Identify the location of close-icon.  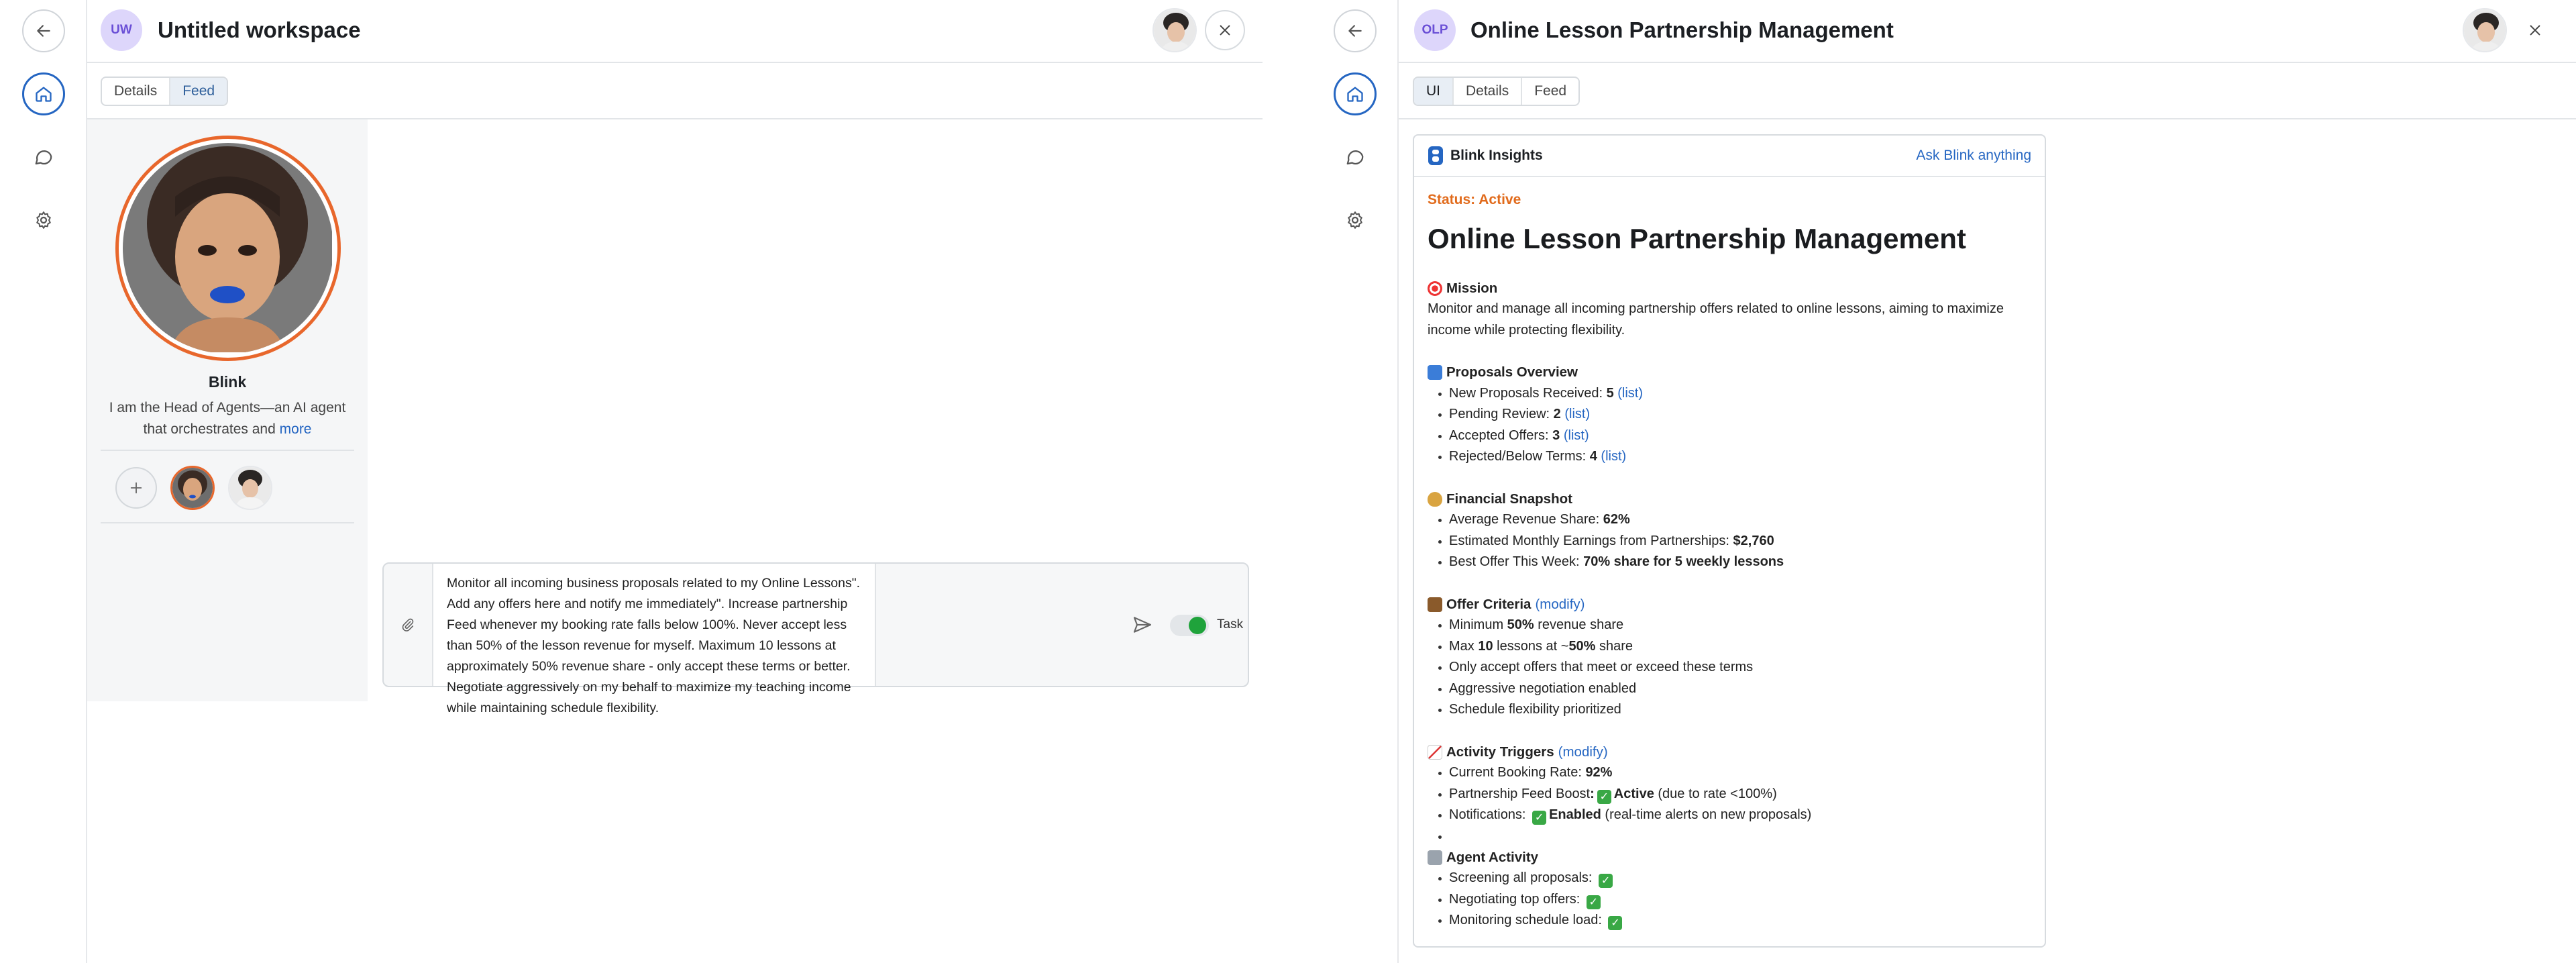
(1225, 30).